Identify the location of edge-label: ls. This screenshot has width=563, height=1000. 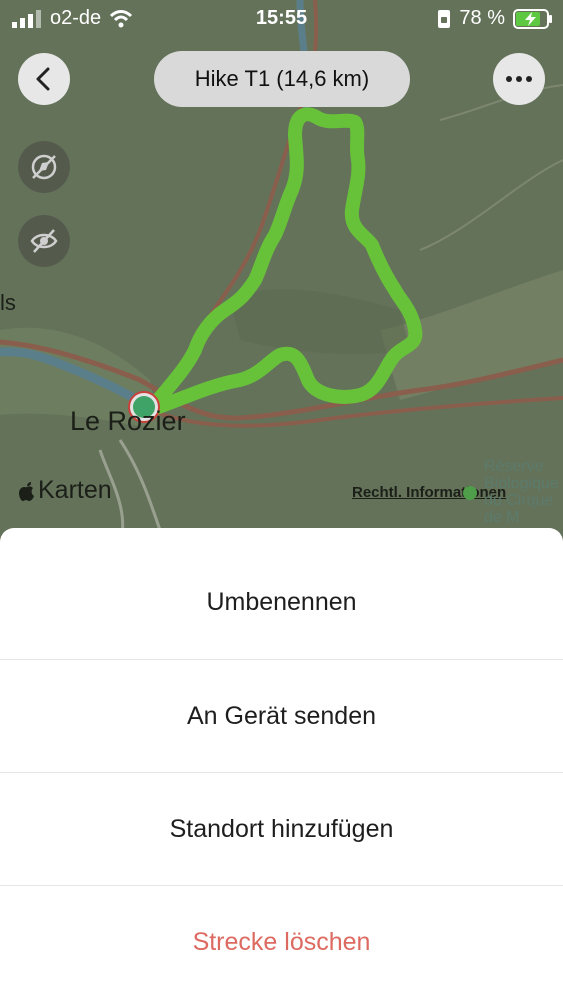
(8, 302).